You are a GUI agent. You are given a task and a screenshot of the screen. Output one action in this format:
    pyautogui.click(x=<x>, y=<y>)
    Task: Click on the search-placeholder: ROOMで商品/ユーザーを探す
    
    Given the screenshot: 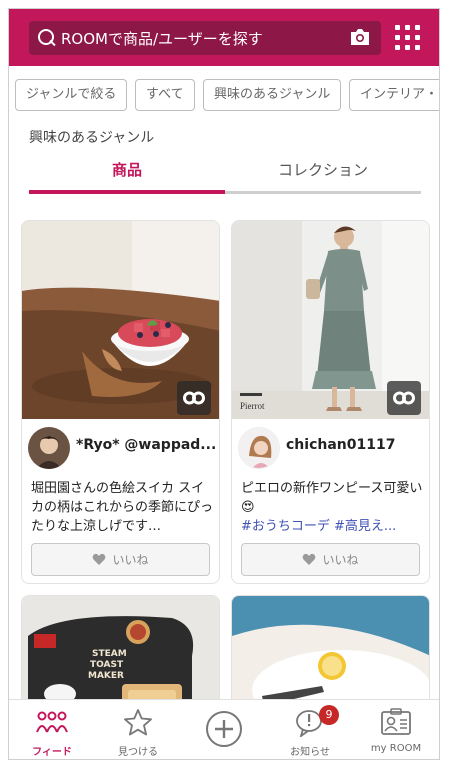 What is the action you would take?
    pyautogui.click(x=162, y=38)
    